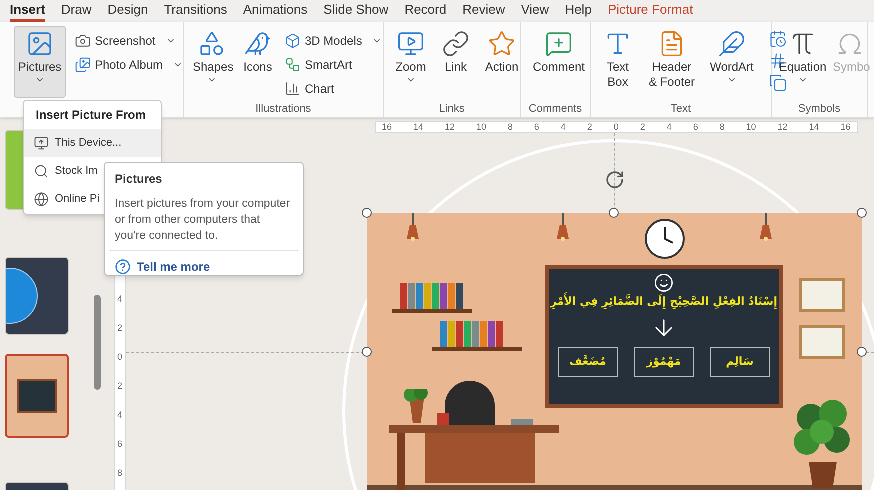 This screenshot has width=874, height=490. Describe the element at coordinates (123, 267) in the screenshot. I see `help-icon` at that location.